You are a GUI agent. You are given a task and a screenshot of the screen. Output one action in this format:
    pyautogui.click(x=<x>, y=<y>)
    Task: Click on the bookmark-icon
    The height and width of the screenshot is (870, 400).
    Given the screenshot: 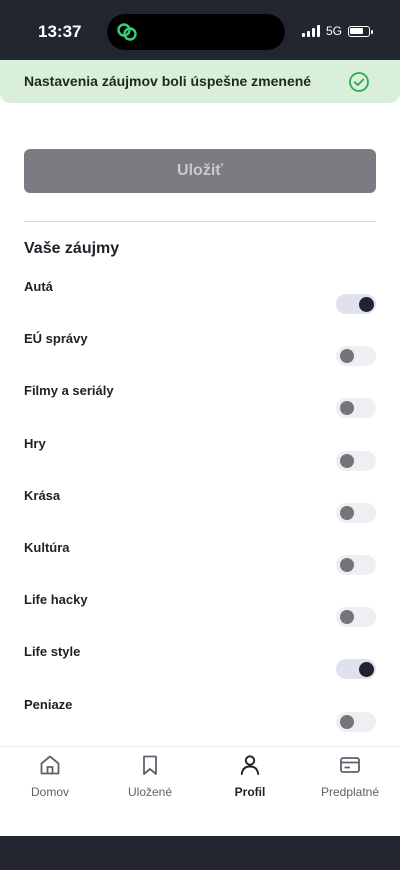 What is the action you would take?
    pyautogui.click(x=150, y=765)
    